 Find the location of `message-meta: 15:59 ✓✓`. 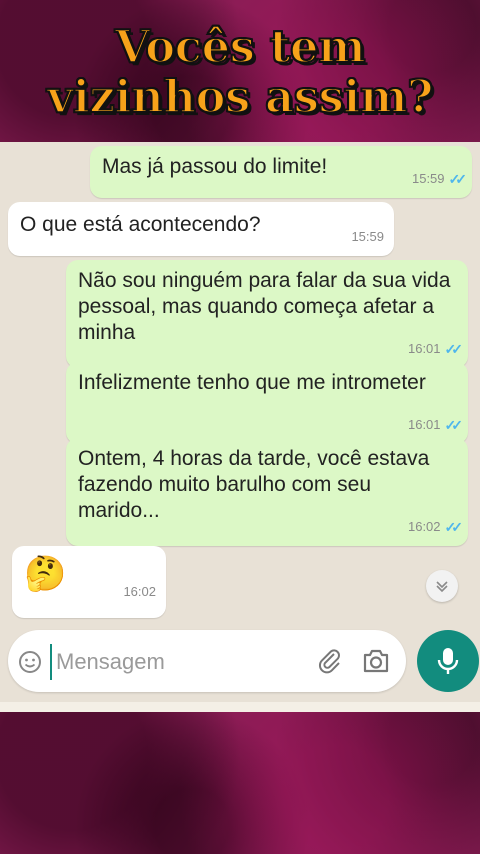

message-meta: 15:59 ✓✓ is located at coordinates (439, 179).